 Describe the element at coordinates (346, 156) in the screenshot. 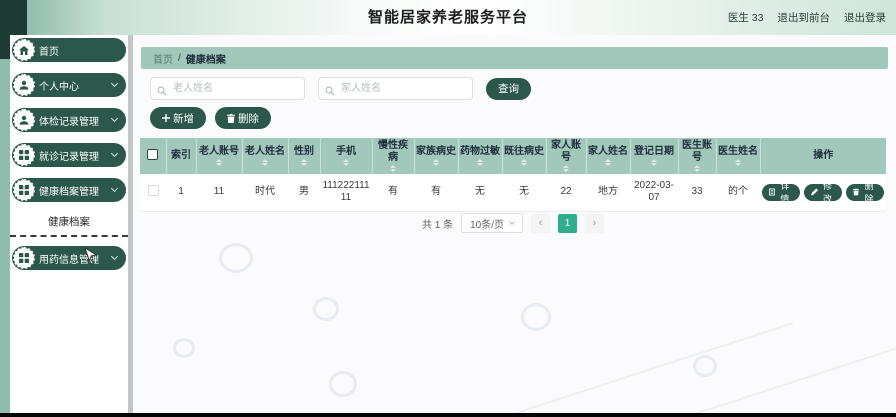

I see `col-header-phone: 手机` at that location.